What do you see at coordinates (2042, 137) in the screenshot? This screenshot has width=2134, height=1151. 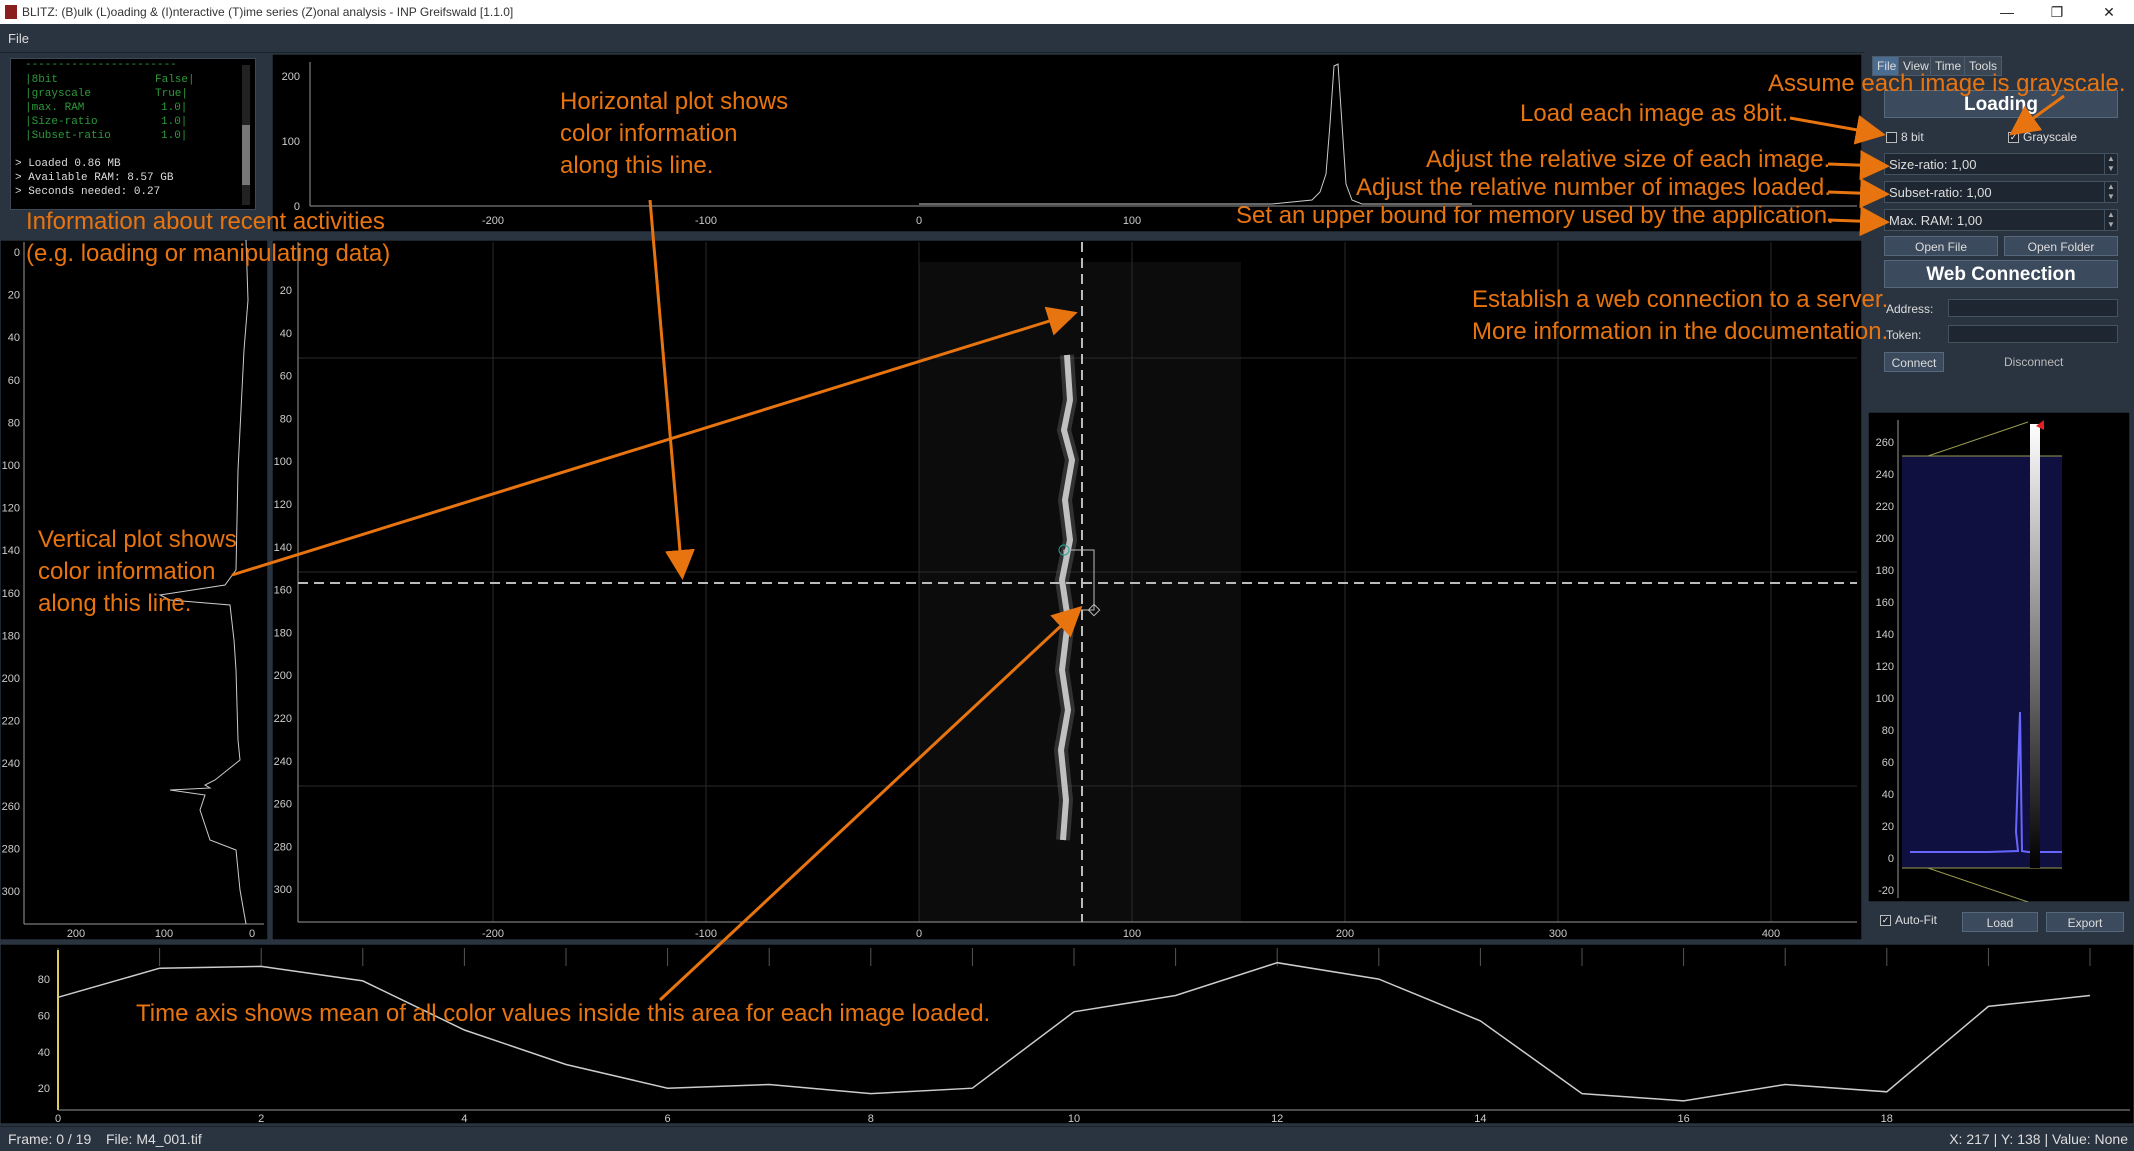 I see `checkbox-grayscale: ✓ Grayscale` at bounding box center [2042, 137].